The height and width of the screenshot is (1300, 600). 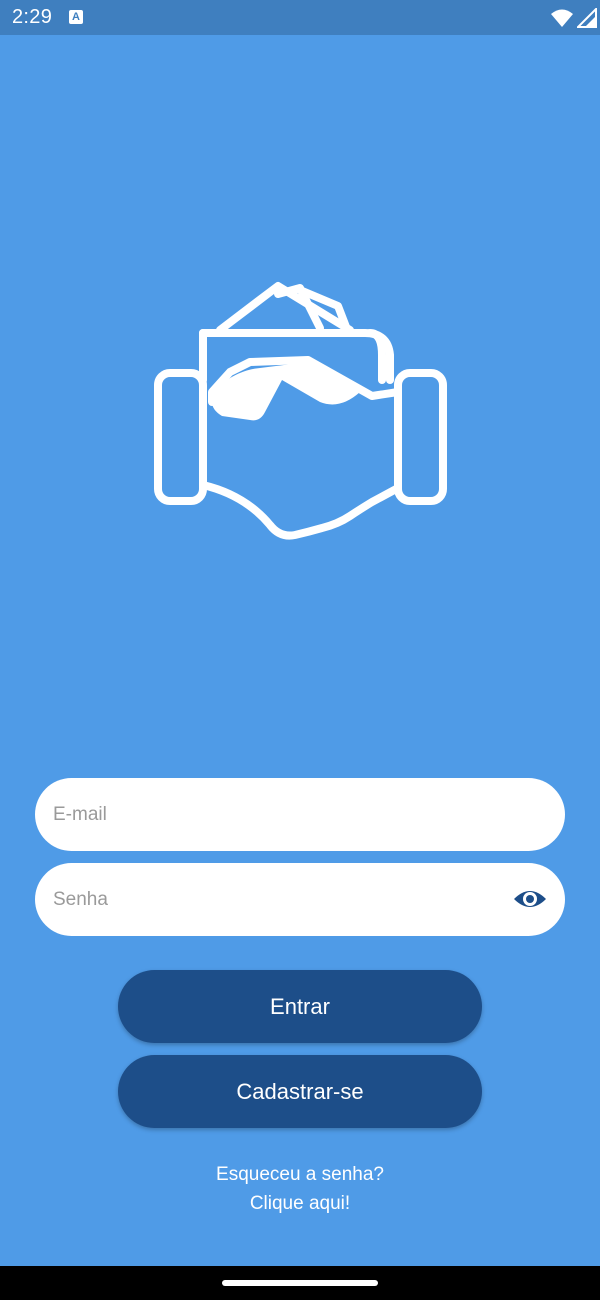 I want to click on forgot-password-link: Clique aqui!, so click(x=300, y=1203).